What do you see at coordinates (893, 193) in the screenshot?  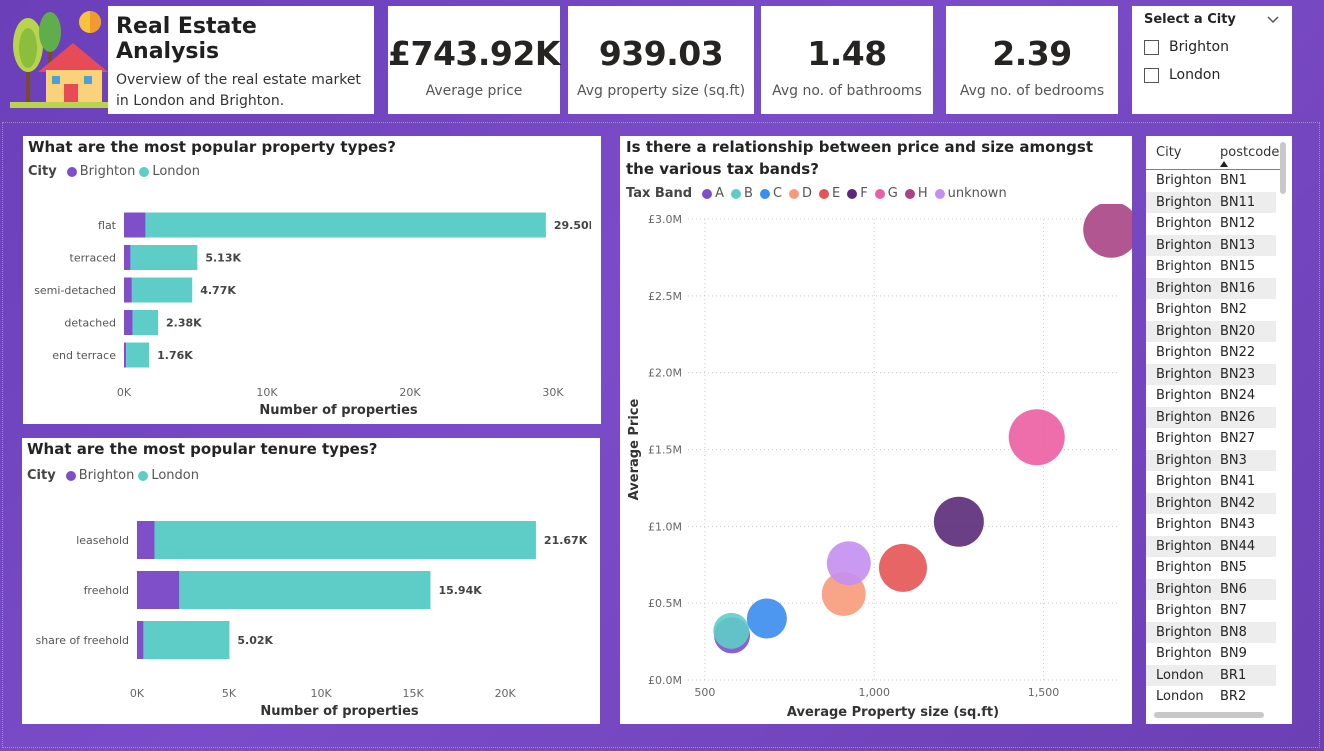 I see `legend-item-G: G` at bounding box center [893, 193].